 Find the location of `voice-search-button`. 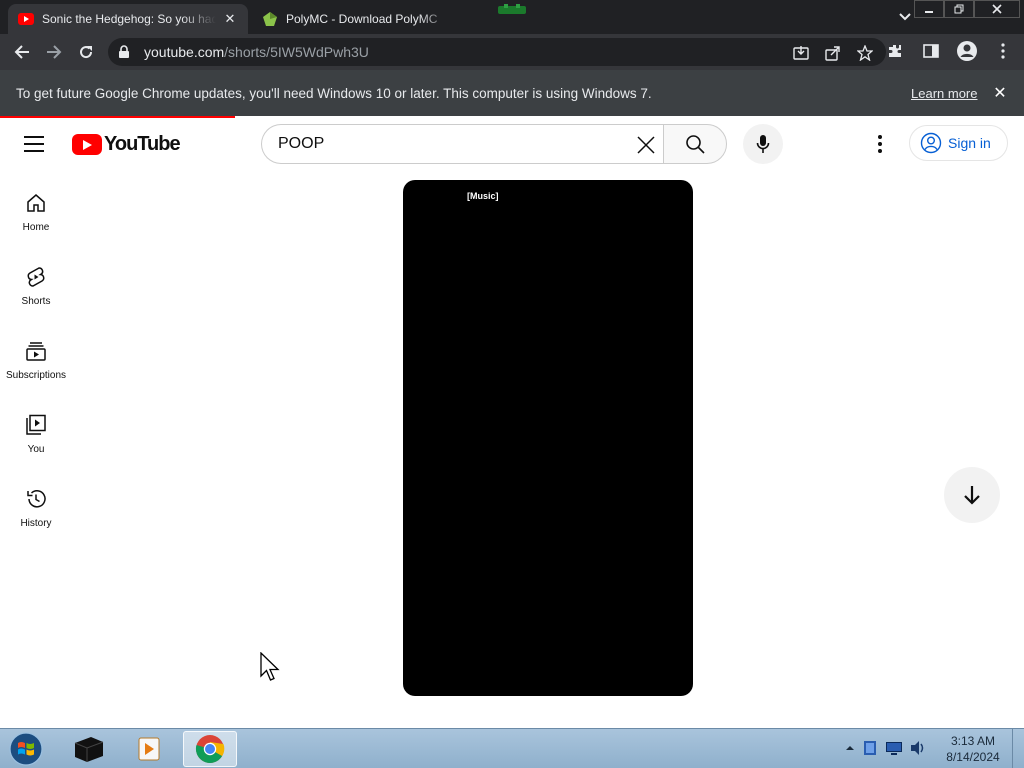

voice-search-button is located at coordinates (763, 144).